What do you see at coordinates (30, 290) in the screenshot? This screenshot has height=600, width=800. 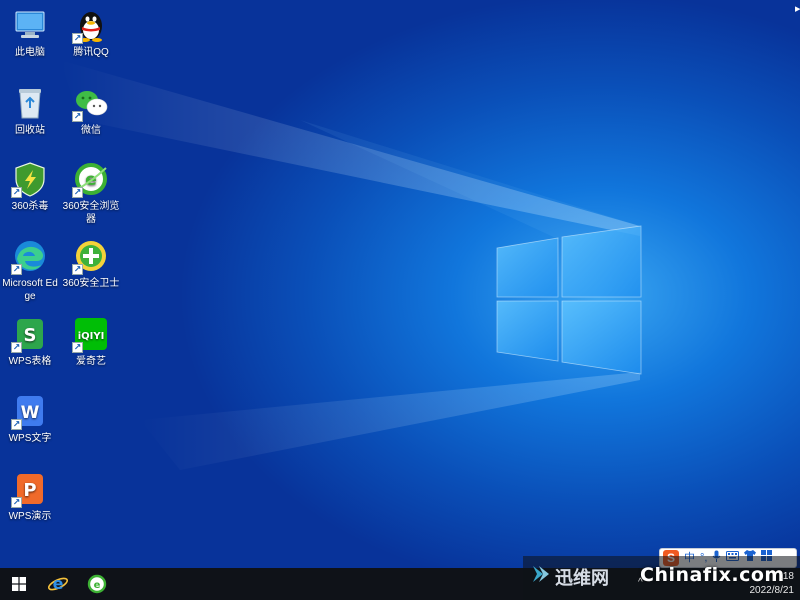 I see `icon-label: Microsoft Edge` at bounding box center [30, 290].